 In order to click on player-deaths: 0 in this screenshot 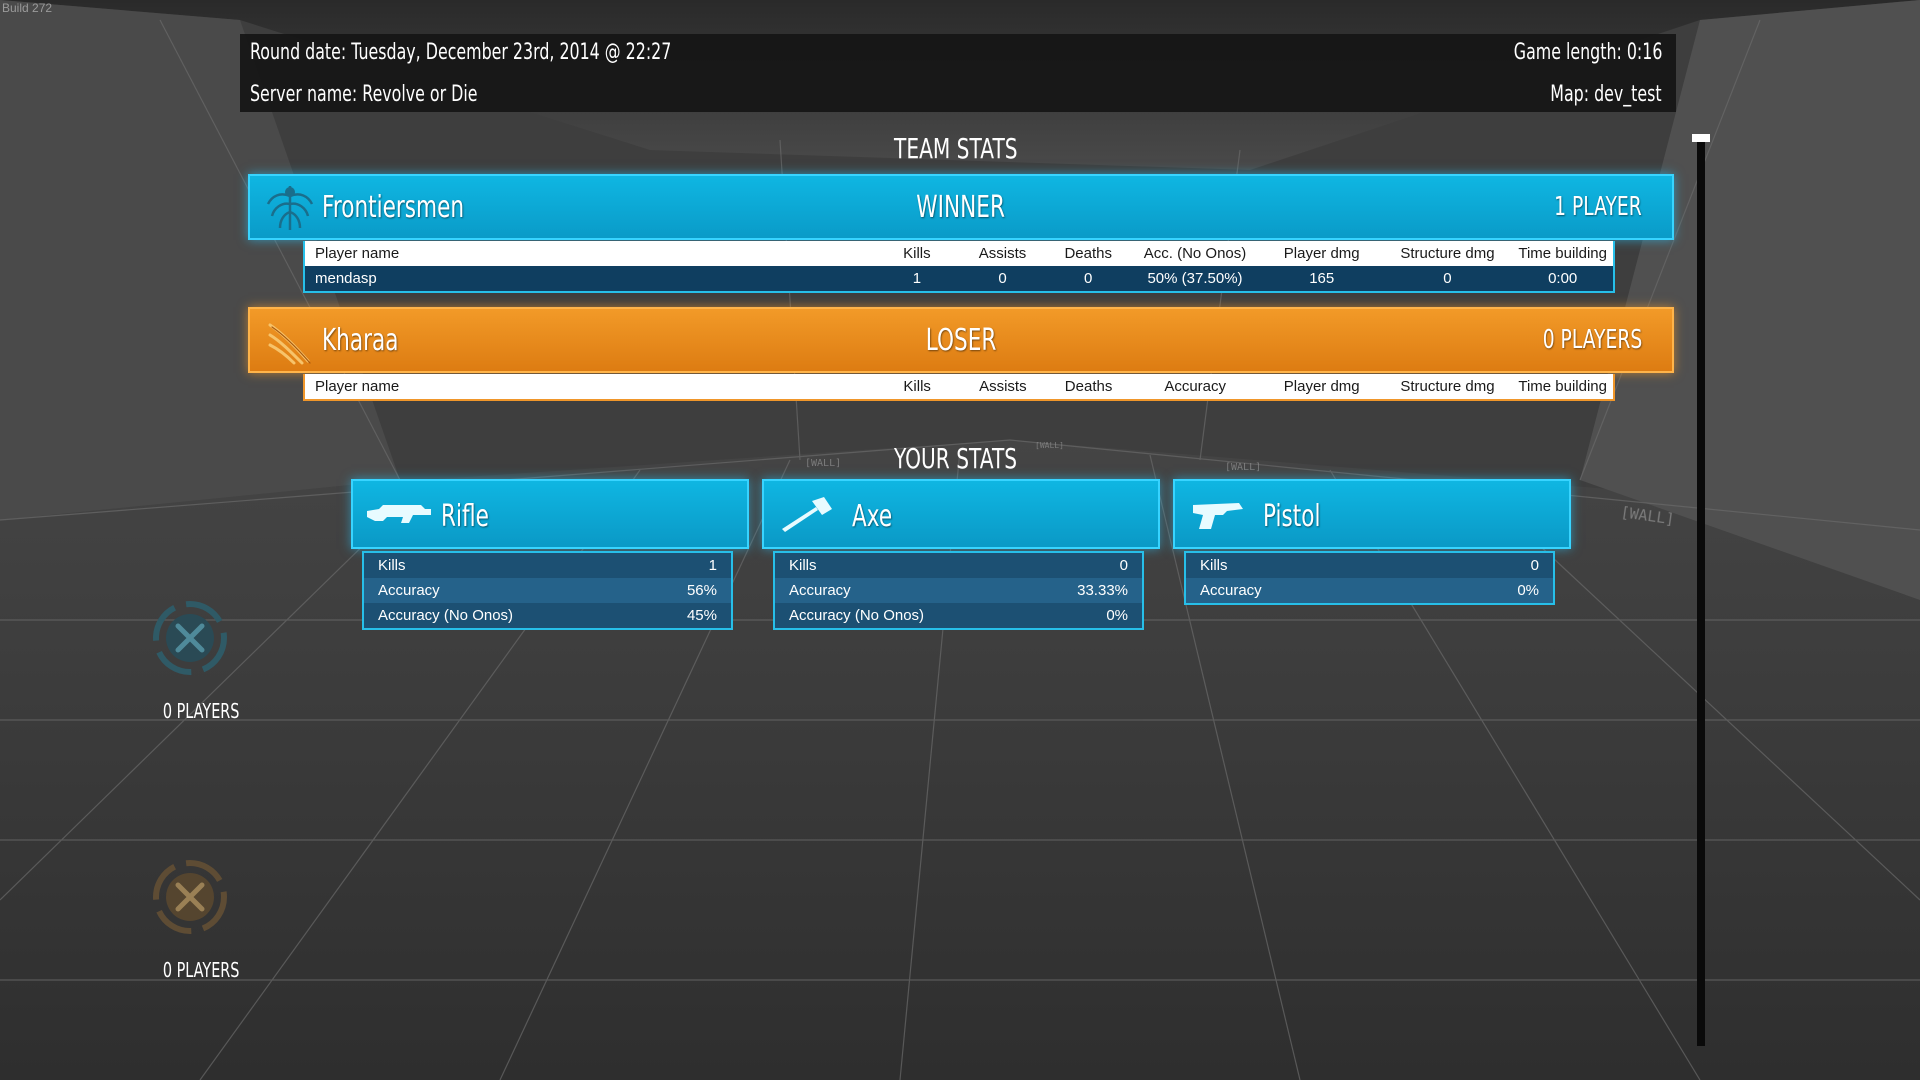, I will do `click(1088, 279)`.